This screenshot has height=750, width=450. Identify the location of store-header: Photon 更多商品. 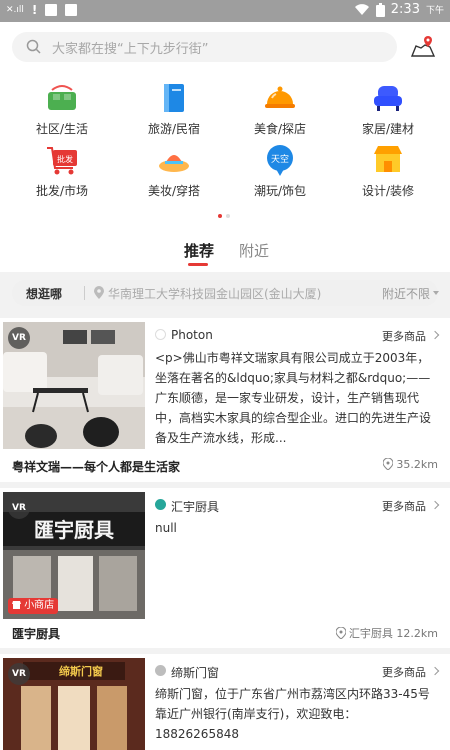
(297, 336).